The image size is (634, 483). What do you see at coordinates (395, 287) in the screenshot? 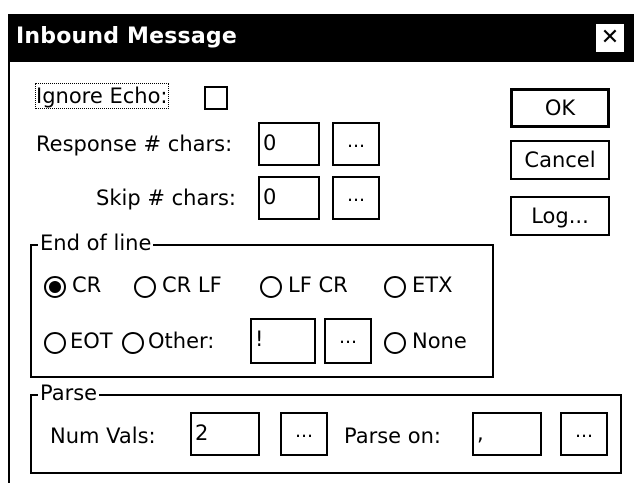
I see `eol-etx-radio` at bounding box center [395, 287].